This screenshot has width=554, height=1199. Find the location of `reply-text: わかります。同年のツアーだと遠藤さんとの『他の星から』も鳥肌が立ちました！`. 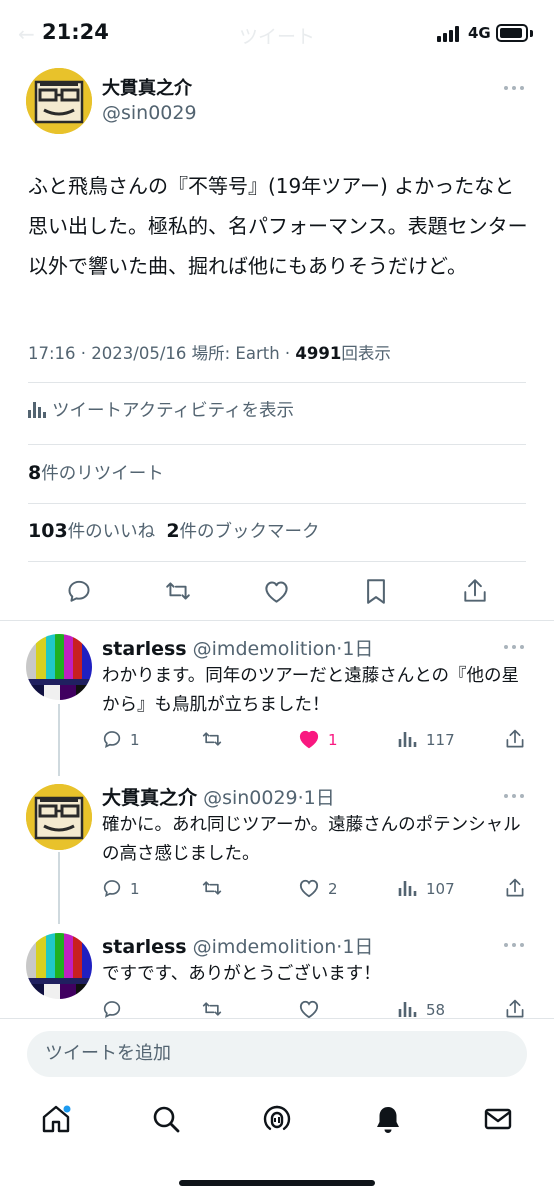

reply-text: わかります。同年のツアーだと遠藤さんとの『他の星から』も鳥肌が立ちました！ is located at coordinates (311, 690).